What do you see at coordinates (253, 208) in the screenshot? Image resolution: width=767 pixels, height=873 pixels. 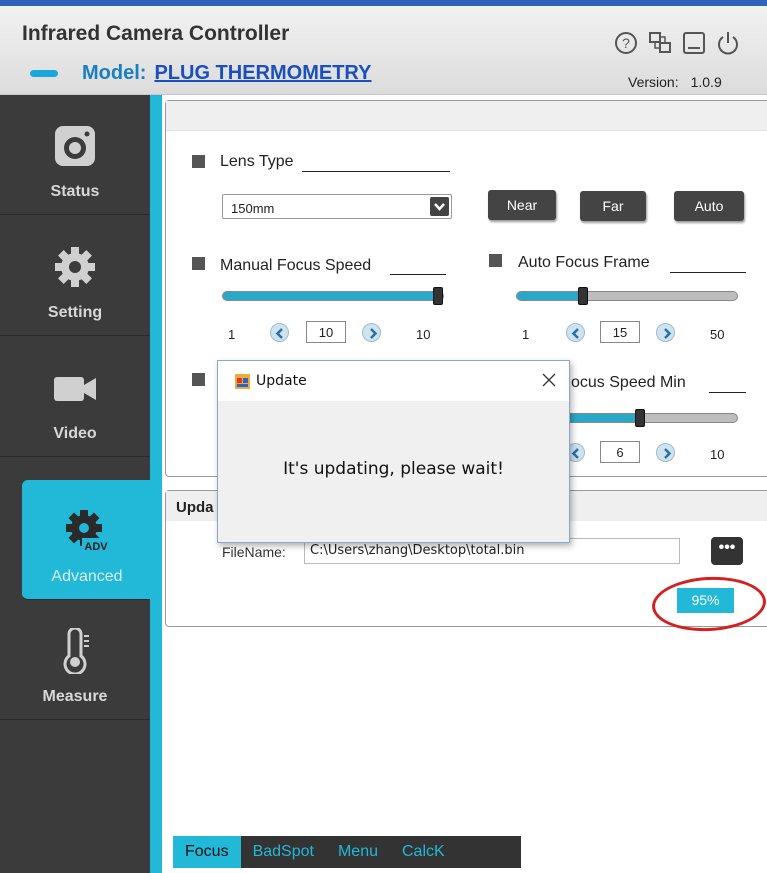 I see `lens-select-value: 150mm` at bounding box center [253, 208].